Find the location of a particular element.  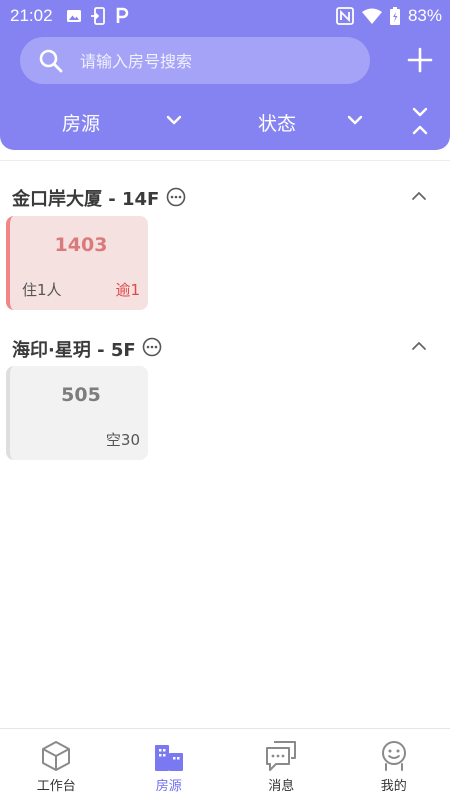

room-card-505: 505 空30 is located at coordinates (77, 413).